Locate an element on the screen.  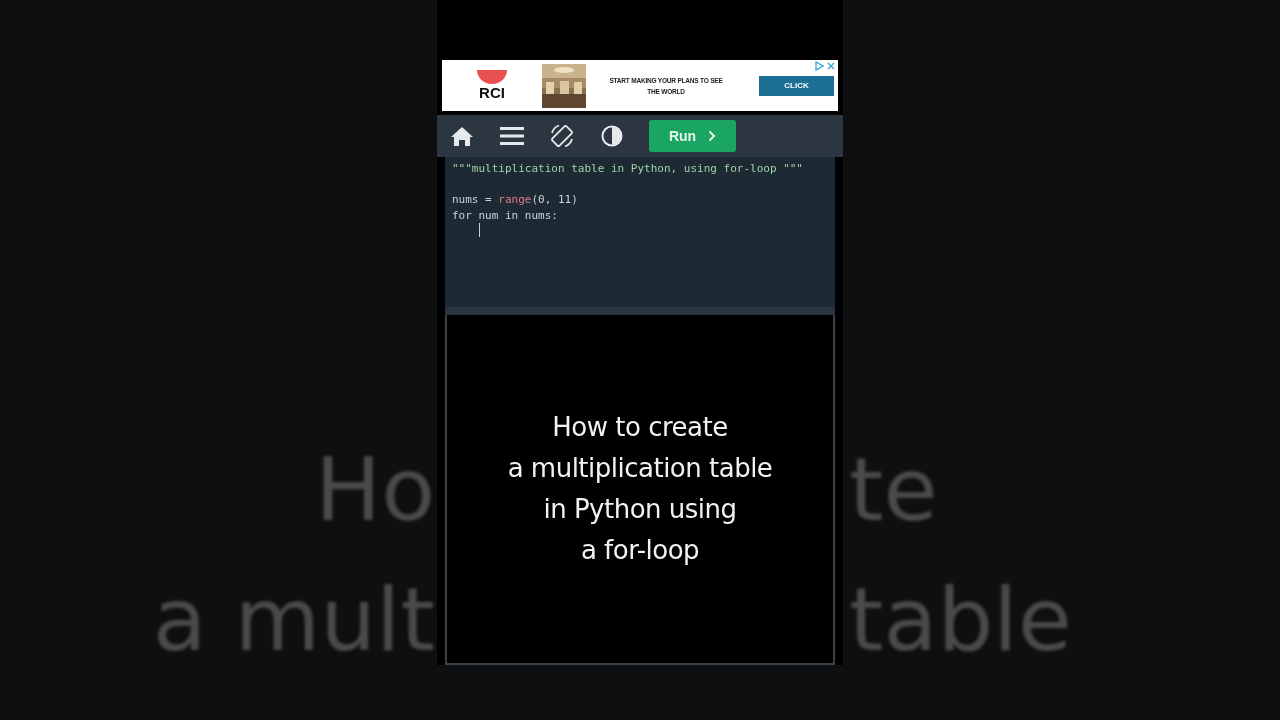
code-line: for num in nums: is located at coordinates (505, 215).